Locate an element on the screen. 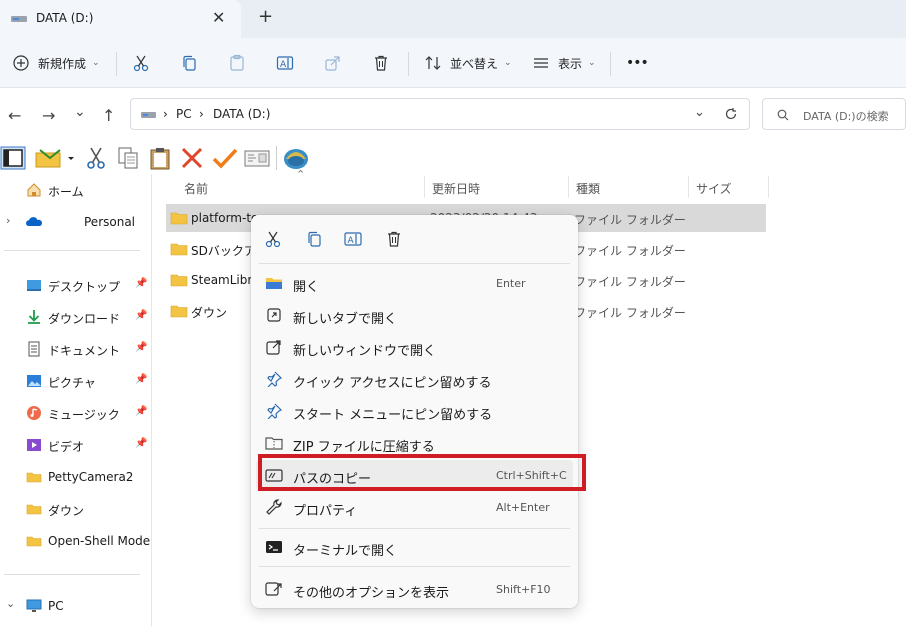 The width and height of the screenshot is (906, 626). column-header-size: サイズ is located at coordinates (714, 193).